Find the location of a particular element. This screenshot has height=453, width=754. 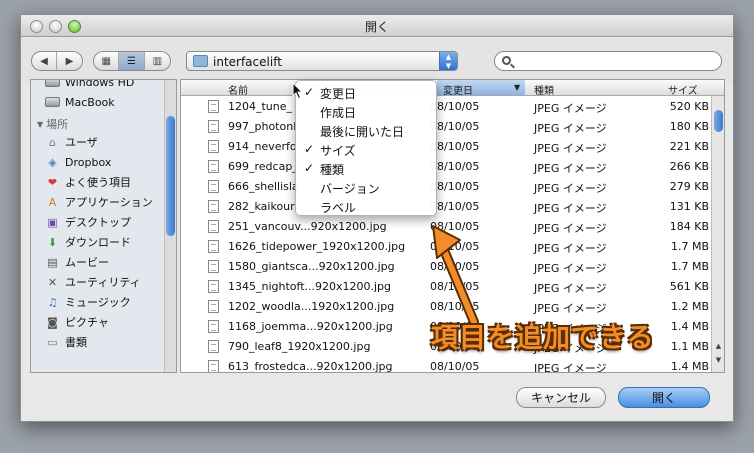

folder-icon is located at coordinates (200, 61).